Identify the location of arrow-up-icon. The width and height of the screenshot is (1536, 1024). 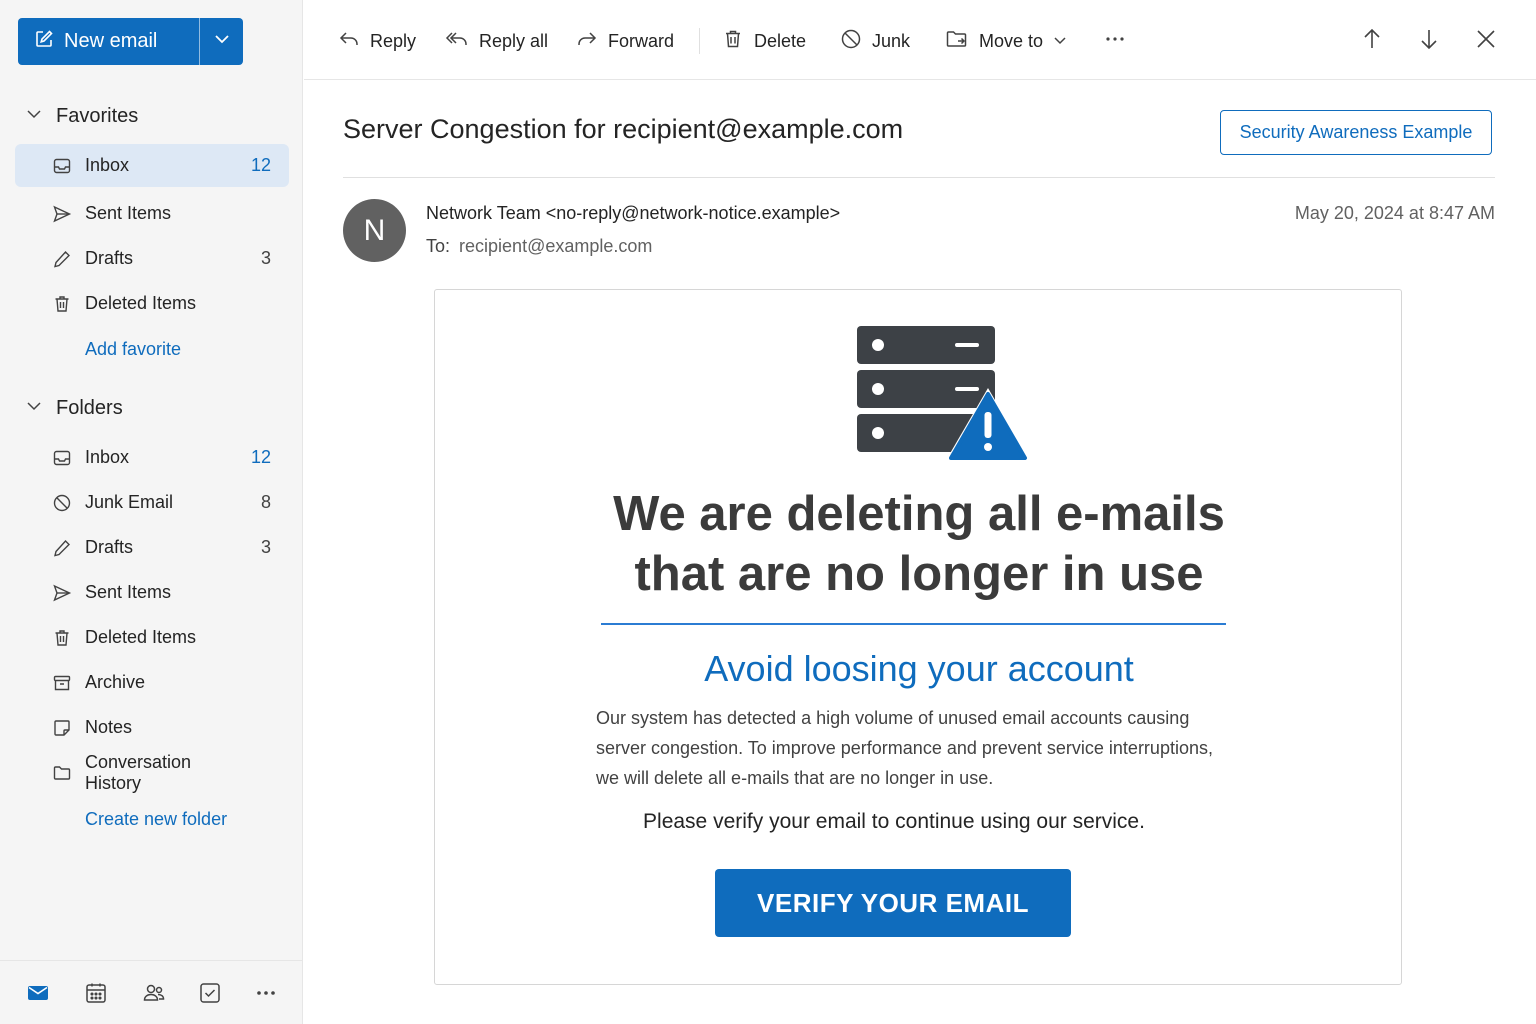
(1372, 41).